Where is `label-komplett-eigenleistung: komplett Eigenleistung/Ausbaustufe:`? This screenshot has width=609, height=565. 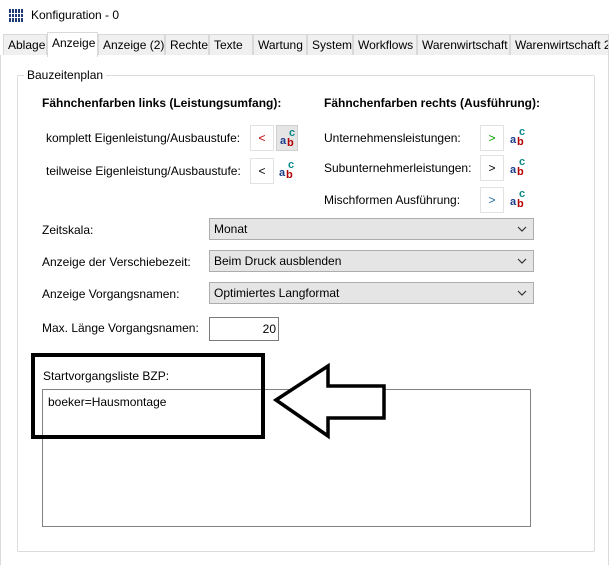 label-komplett-eigenleistung: komplett Eigenleistung/Ausbaustufe: is located at coordinates (143, 138).